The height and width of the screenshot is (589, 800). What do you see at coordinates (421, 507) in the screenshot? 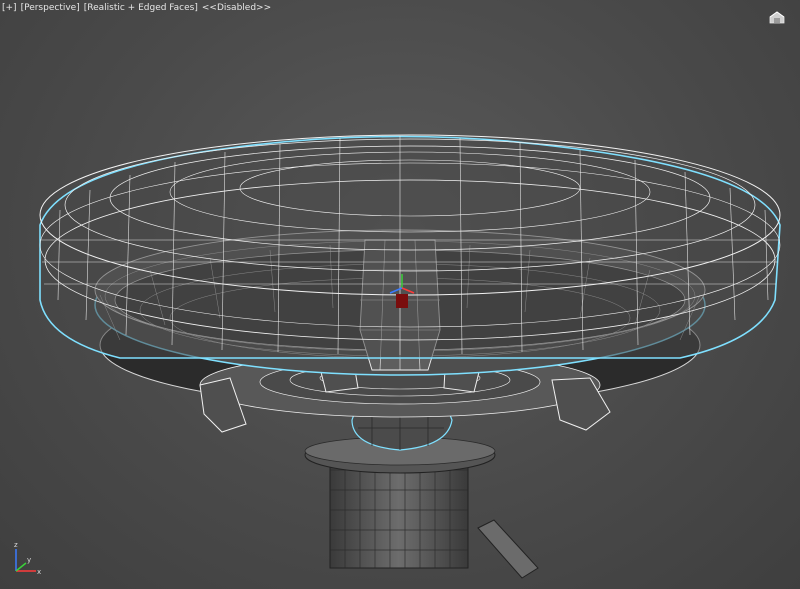
I see `base-column` at bounding box center [421, 507].